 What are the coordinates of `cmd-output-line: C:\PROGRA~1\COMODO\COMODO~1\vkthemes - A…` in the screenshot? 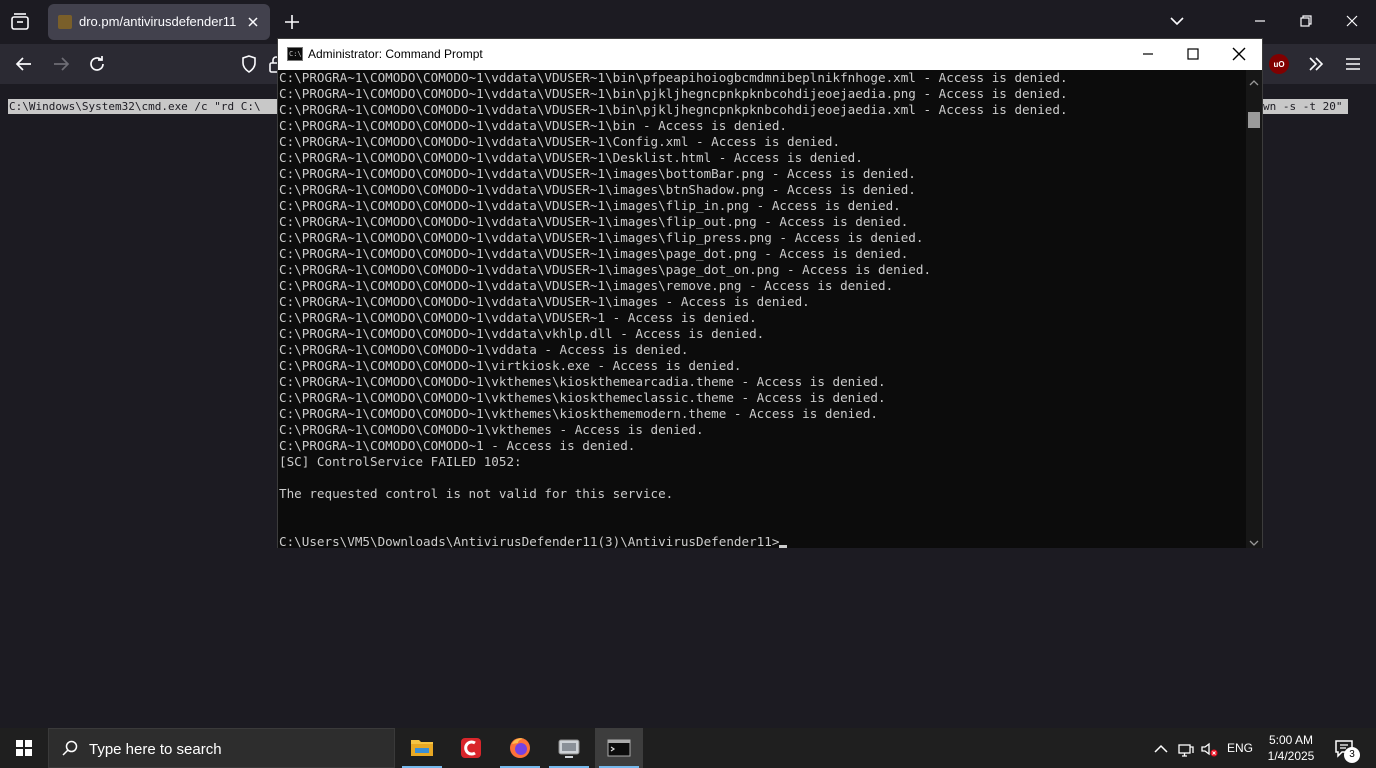 It's located at (491, 429).